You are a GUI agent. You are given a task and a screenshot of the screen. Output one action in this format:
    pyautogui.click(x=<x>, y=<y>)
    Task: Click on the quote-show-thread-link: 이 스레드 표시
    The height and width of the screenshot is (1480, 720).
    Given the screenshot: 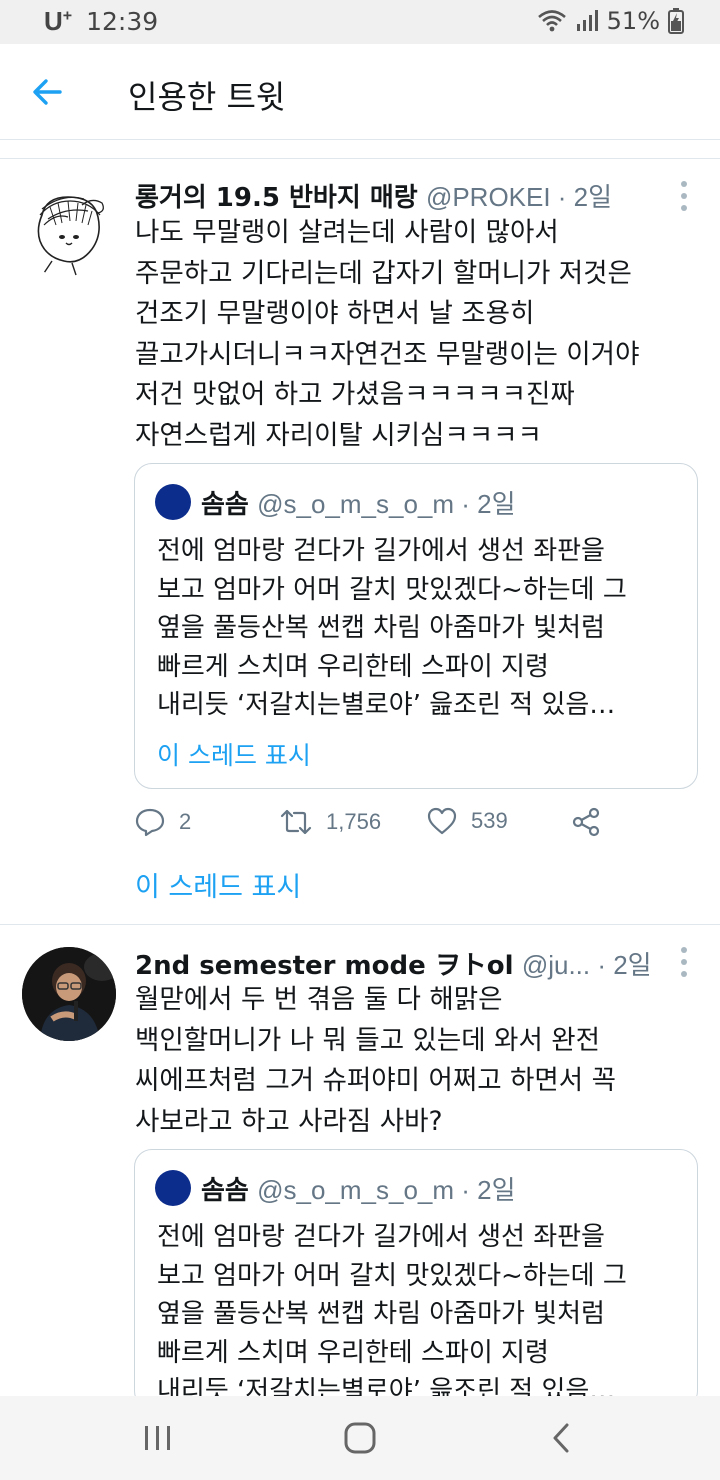 What is the action you would take?
    pyautogui.click(x=234, y=754)
    